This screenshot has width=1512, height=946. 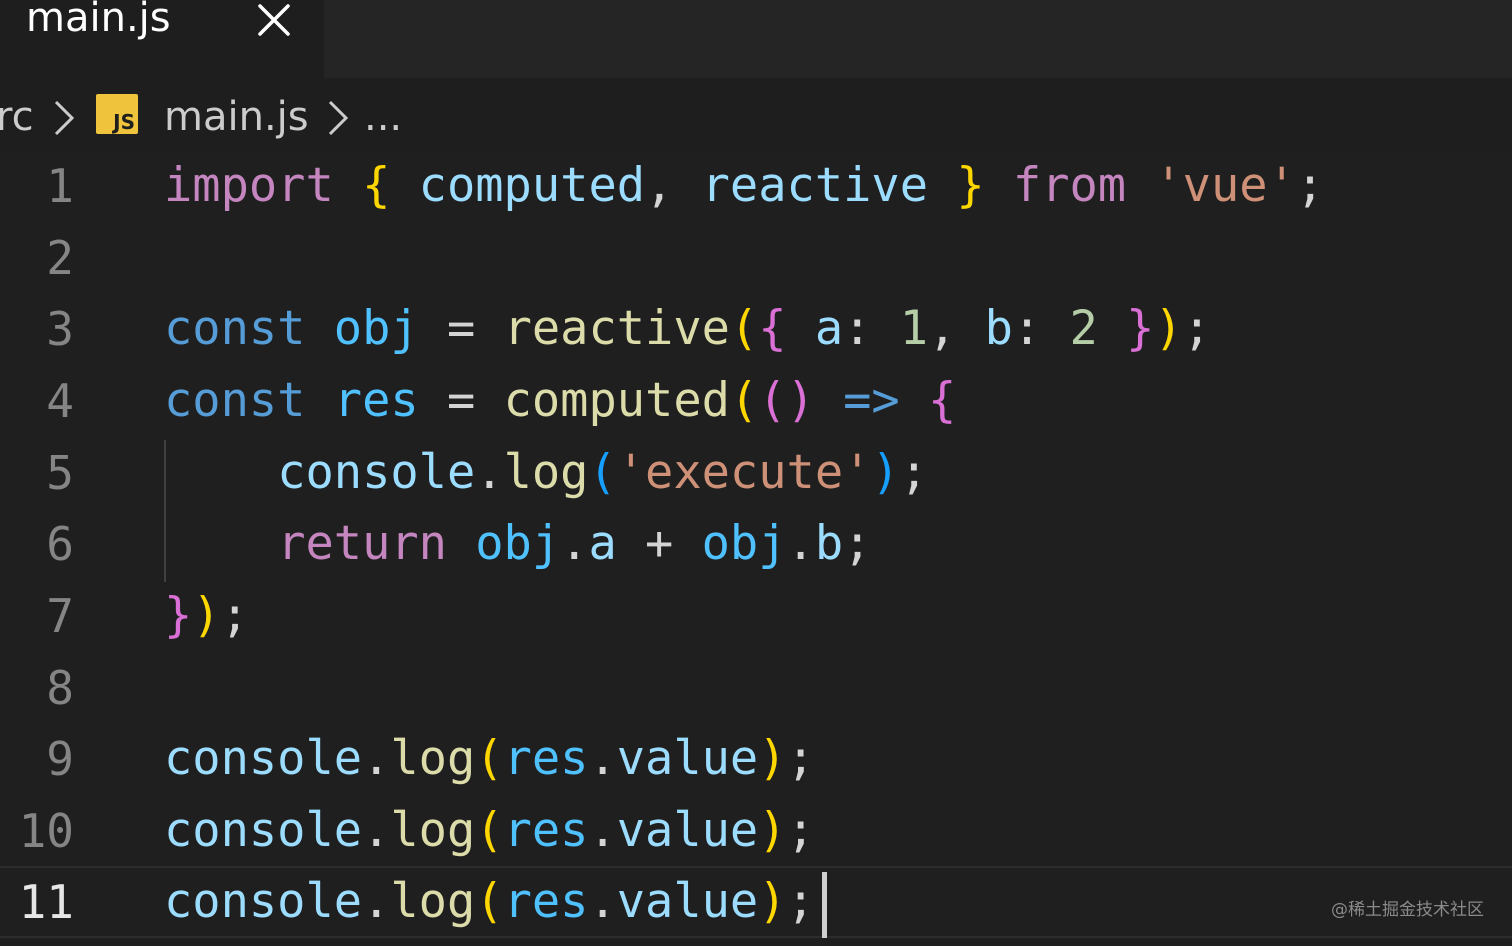 I want to click on code-token: +, so click(x=659, y=543).